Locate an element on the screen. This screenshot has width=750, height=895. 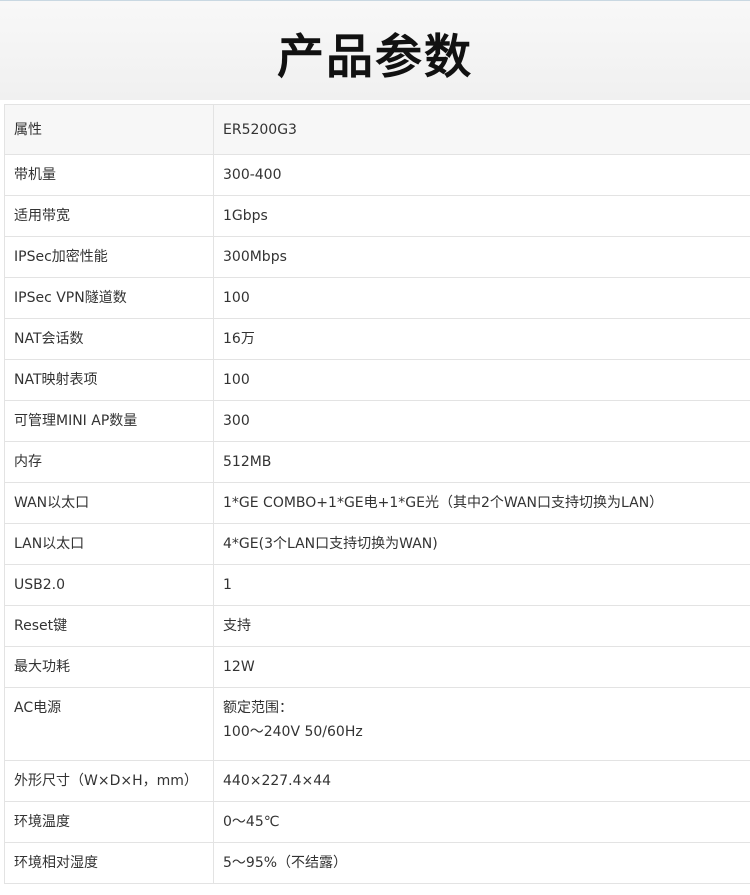
page-header-banner: 产品参数 is located at coordinates (375, 50).